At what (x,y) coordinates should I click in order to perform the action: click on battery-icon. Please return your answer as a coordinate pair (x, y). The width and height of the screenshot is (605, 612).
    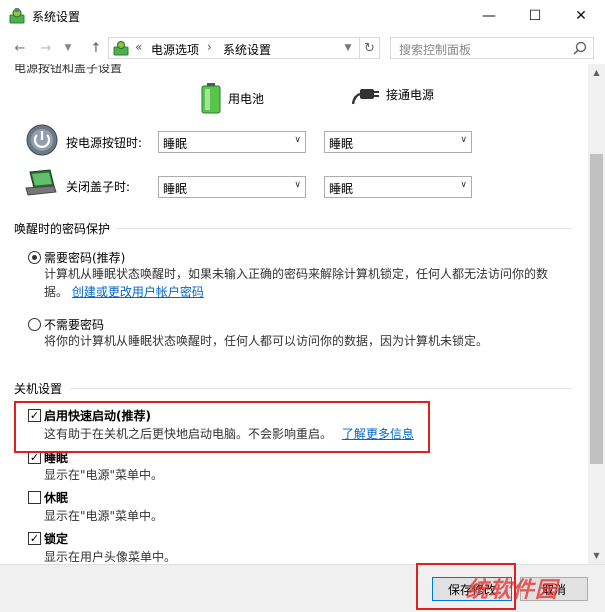
    Looking at the image, I should click on (211, 98).